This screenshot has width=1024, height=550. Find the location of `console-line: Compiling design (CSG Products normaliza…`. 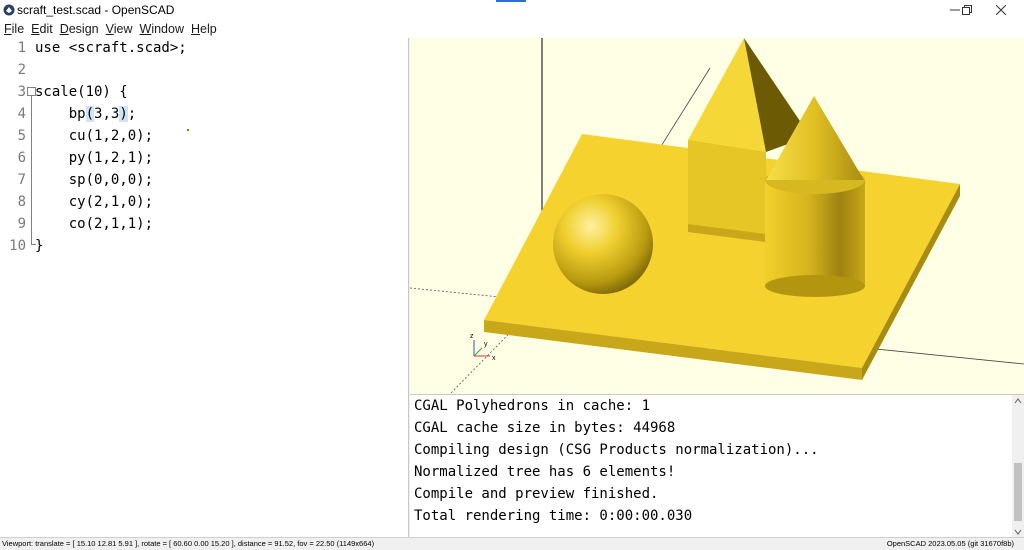

console-line: Compiling design (CSG Products normaliza… is located at coordinates (616, 450).